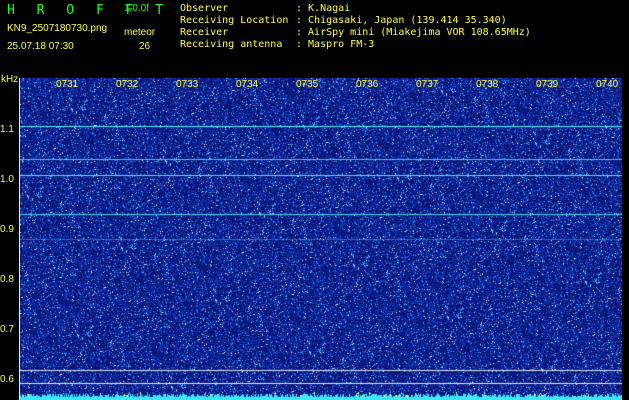 The width and height of the screenshot is (629, 400). Describe the element at coordinates (40, 46) in the screenshot. I see `capture-datetime: 25.07.18 07:30` at that location.